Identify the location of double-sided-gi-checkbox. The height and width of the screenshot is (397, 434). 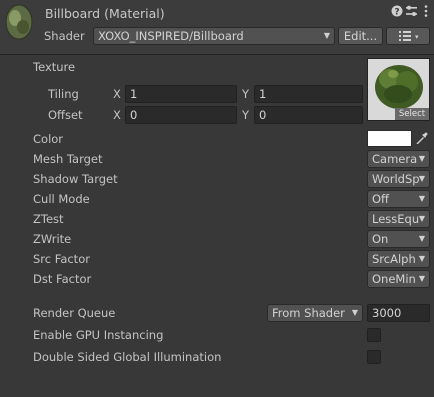
(374, 357).